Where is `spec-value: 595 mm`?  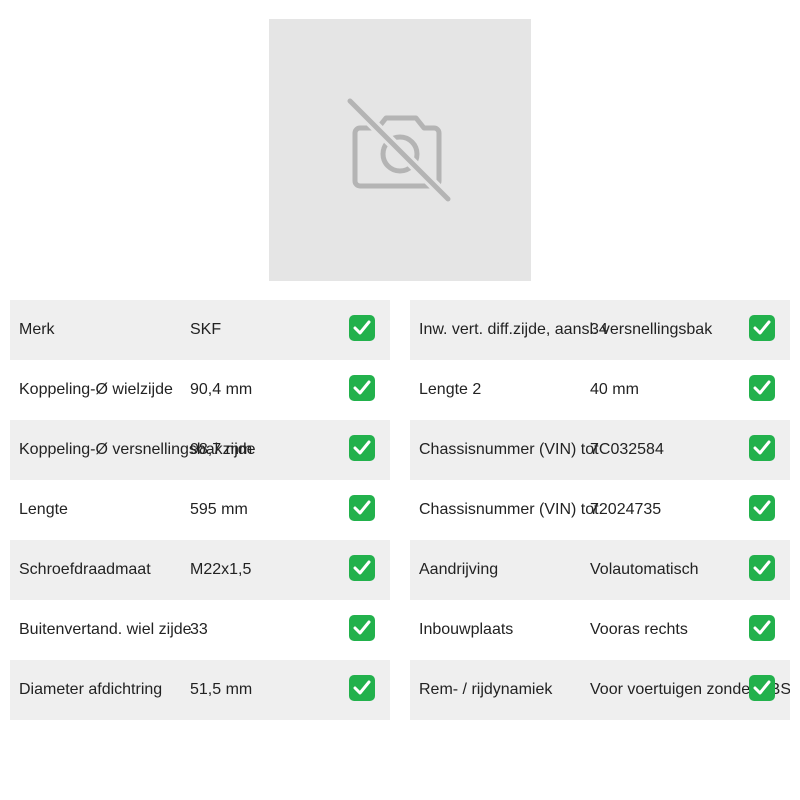 spec-value: 595 mm is located at coordinates (219, 509).